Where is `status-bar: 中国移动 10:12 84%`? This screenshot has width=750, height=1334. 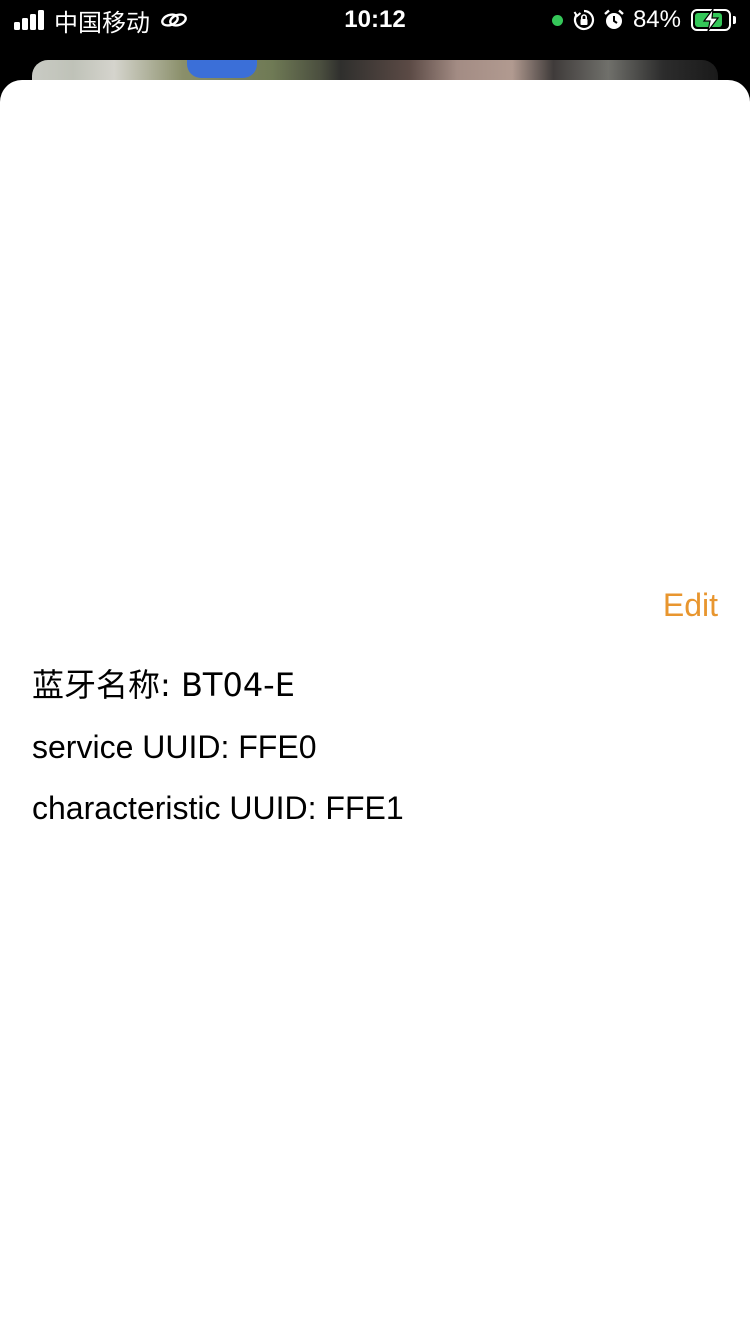
status-bar: 中国移动 10:12 84% is located at coordinates (375, 20).